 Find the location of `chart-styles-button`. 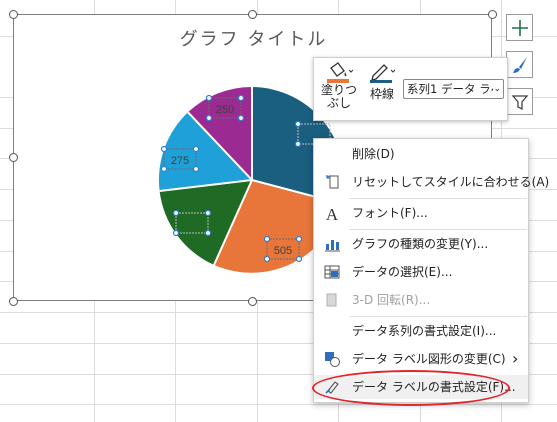

chart-styles-button is located at coordinates (519, 64).